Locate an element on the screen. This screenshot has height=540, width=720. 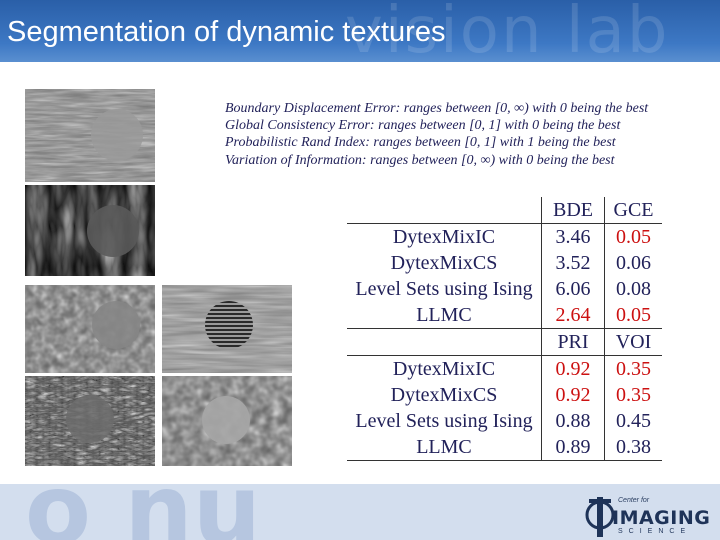
table-row: Level Sets using Ising 0.88 0.45 is located at coordinates (504, 421).